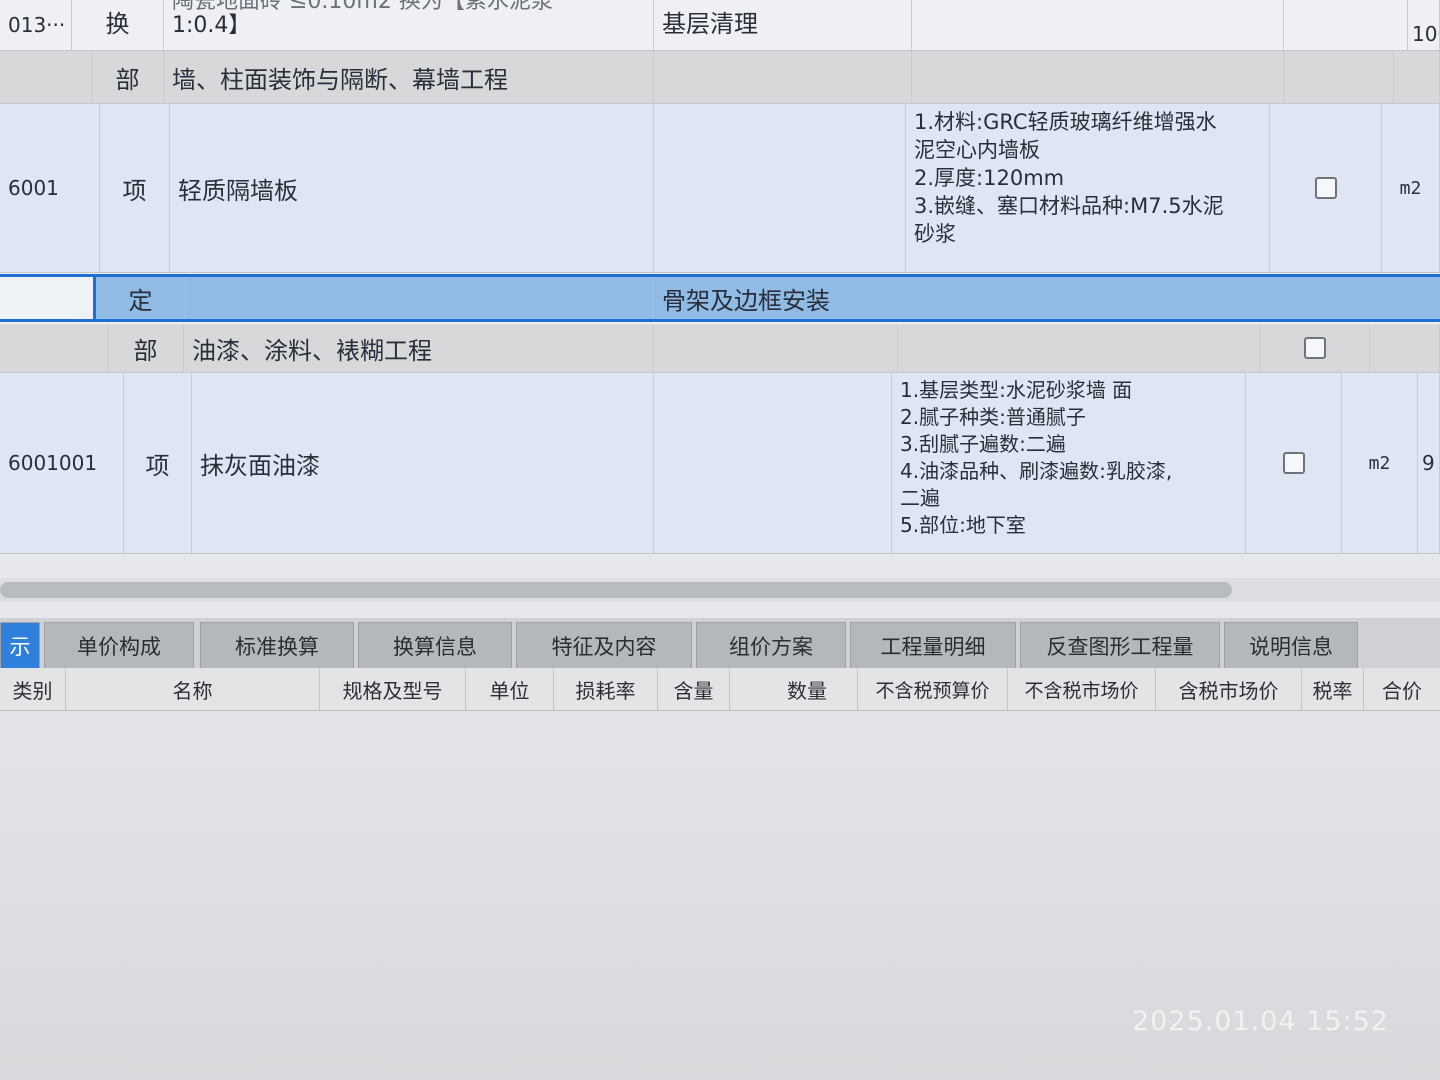 The height and width of the screenshot is (1080, 1440). I want to click on feature-line: 砂浆, so click(935, 234).